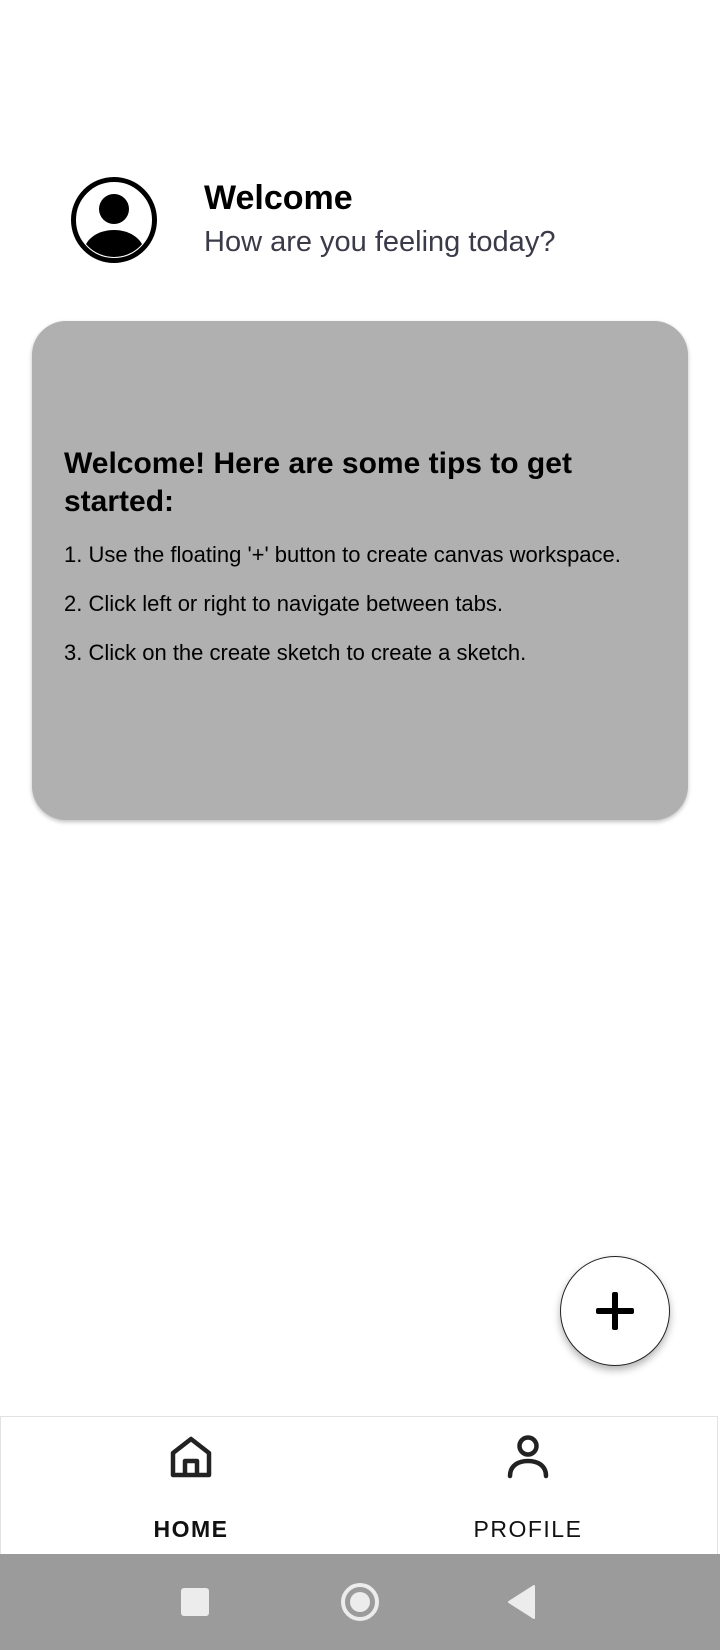  I want to click on header: Welcome How are you feeling today?, so click(360, 223).